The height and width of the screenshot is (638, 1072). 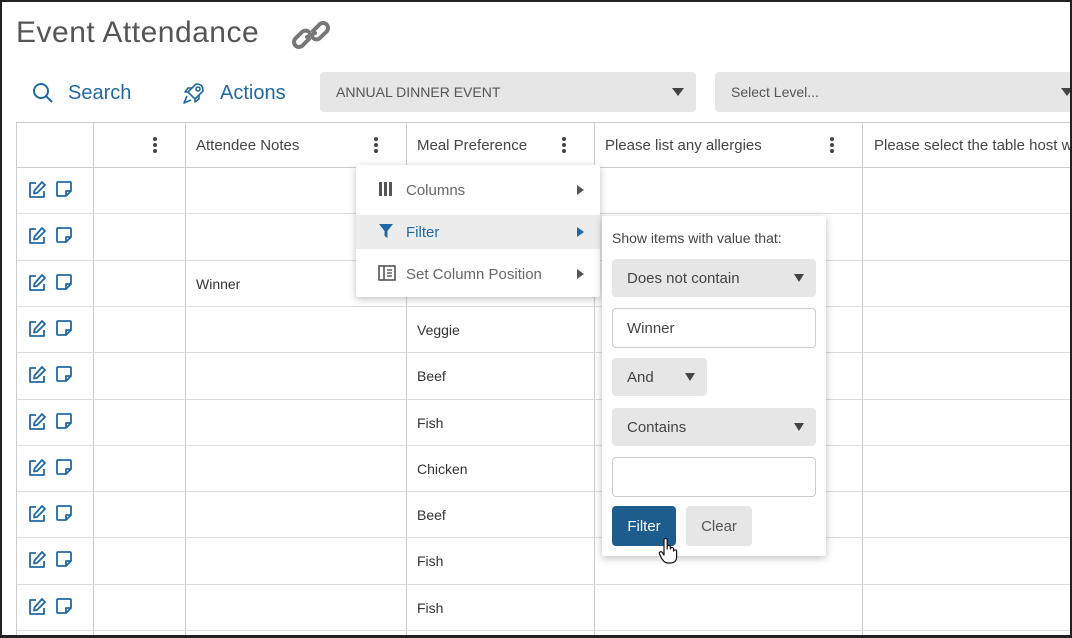 I want to click on search-button: Search, so click(x=81, y=93).